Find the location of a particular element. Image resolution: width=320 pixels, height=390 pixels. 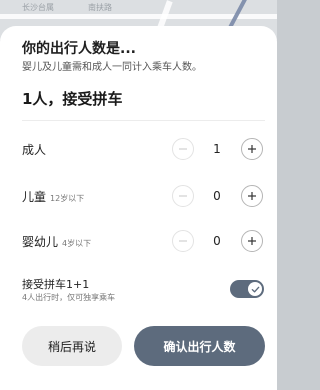

check-icon is located at coordinates (255, 289).